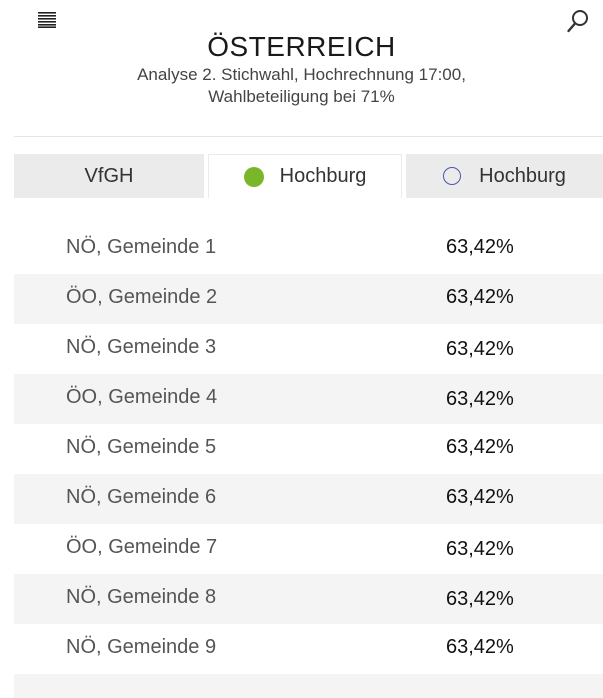 The width and height of the screenshot is (603, 698). Describe the element at coordinates (308, 136) in the screenshot. I see `header-divider` at that location.